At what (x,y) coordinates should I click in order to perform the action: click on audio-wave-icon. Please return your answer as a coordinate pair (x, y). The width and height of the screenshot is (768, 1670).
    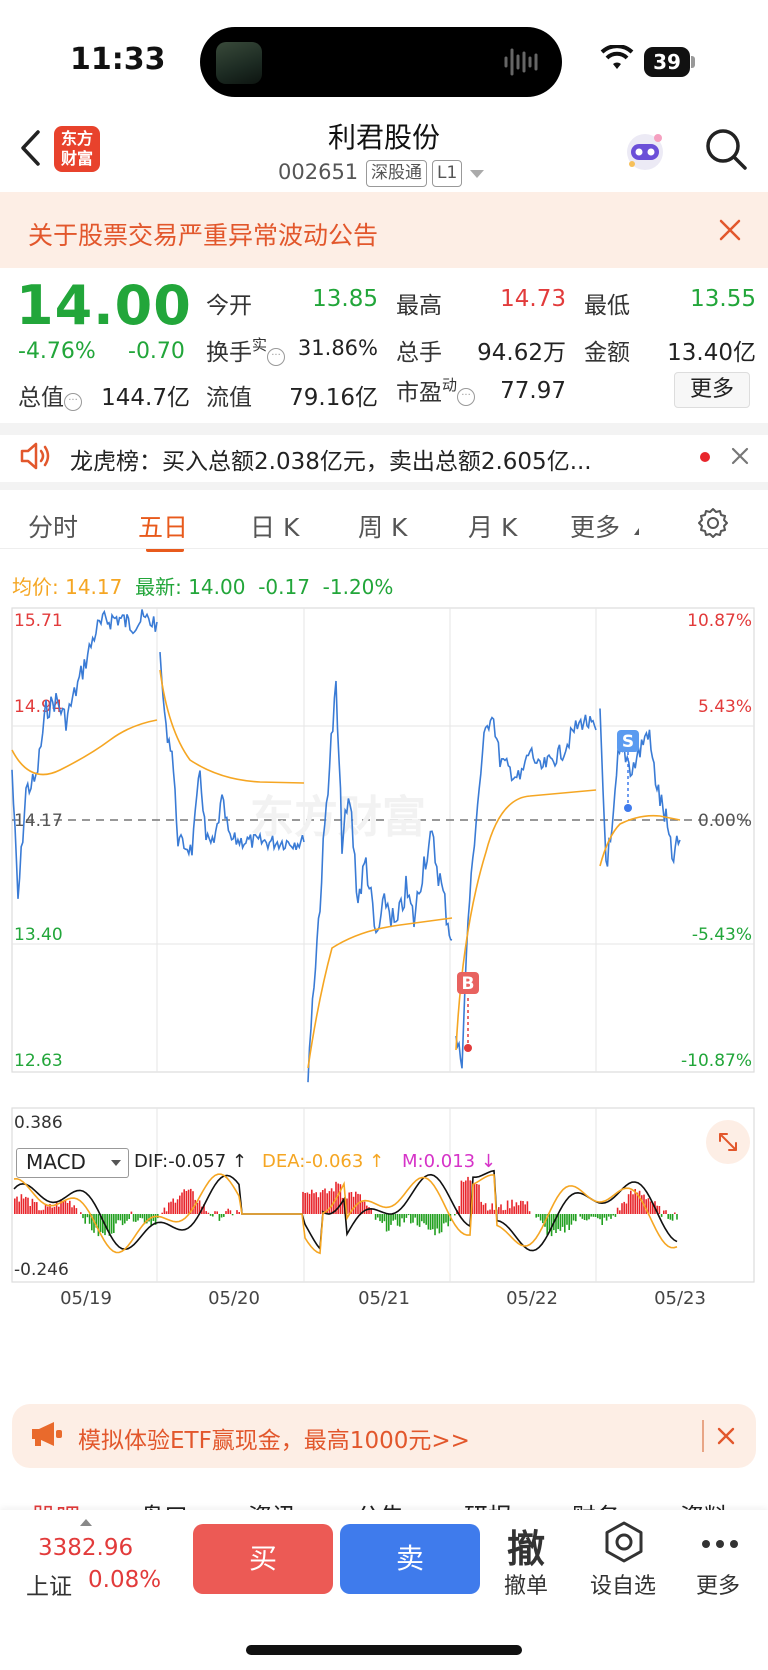
    Looking at the image, I should click on (521, 62).